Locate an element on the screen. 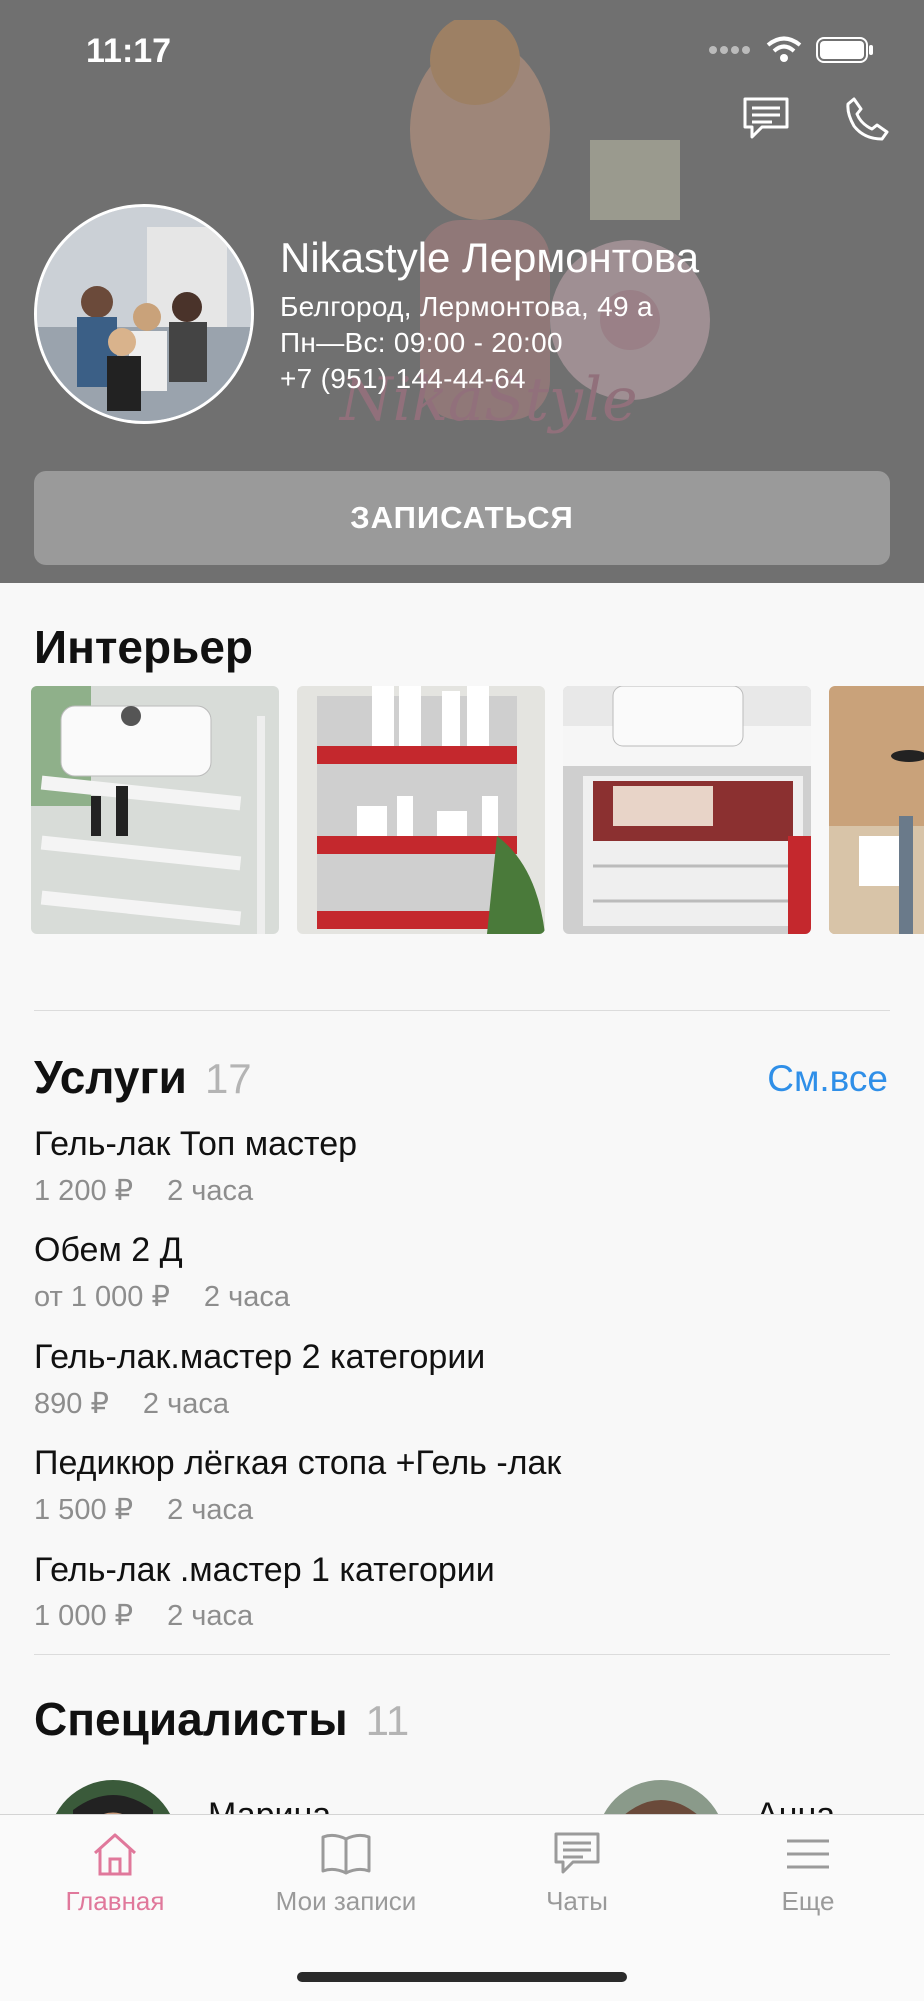 The height and width of the screenshot is (2001, 924). specialists-count: 11 is located at coordinates (387, 1720).